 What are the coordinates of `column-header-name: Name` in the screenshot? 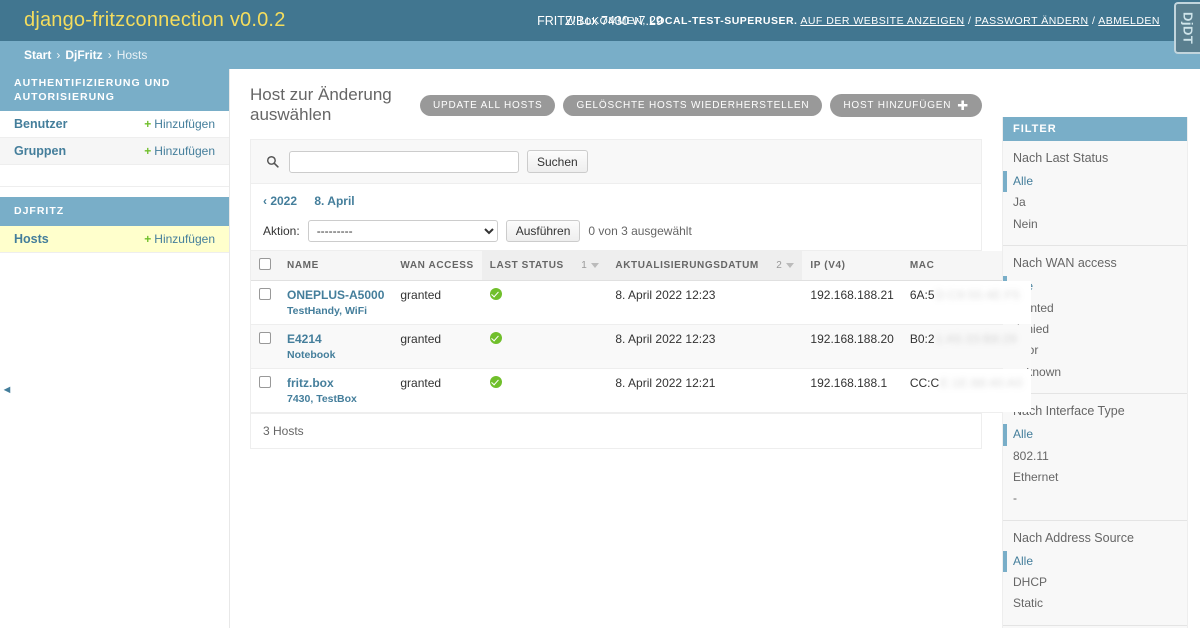 It's located at (336, 266).